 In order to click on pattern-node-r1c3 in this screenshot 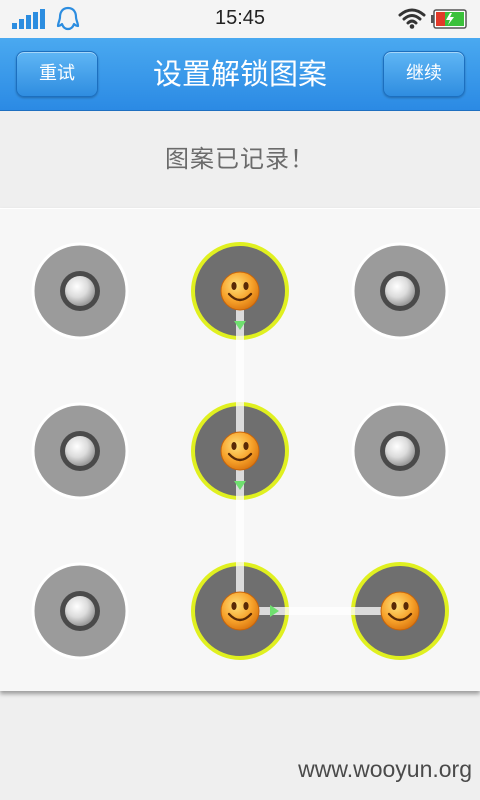, I will do `click(400, 291)`.